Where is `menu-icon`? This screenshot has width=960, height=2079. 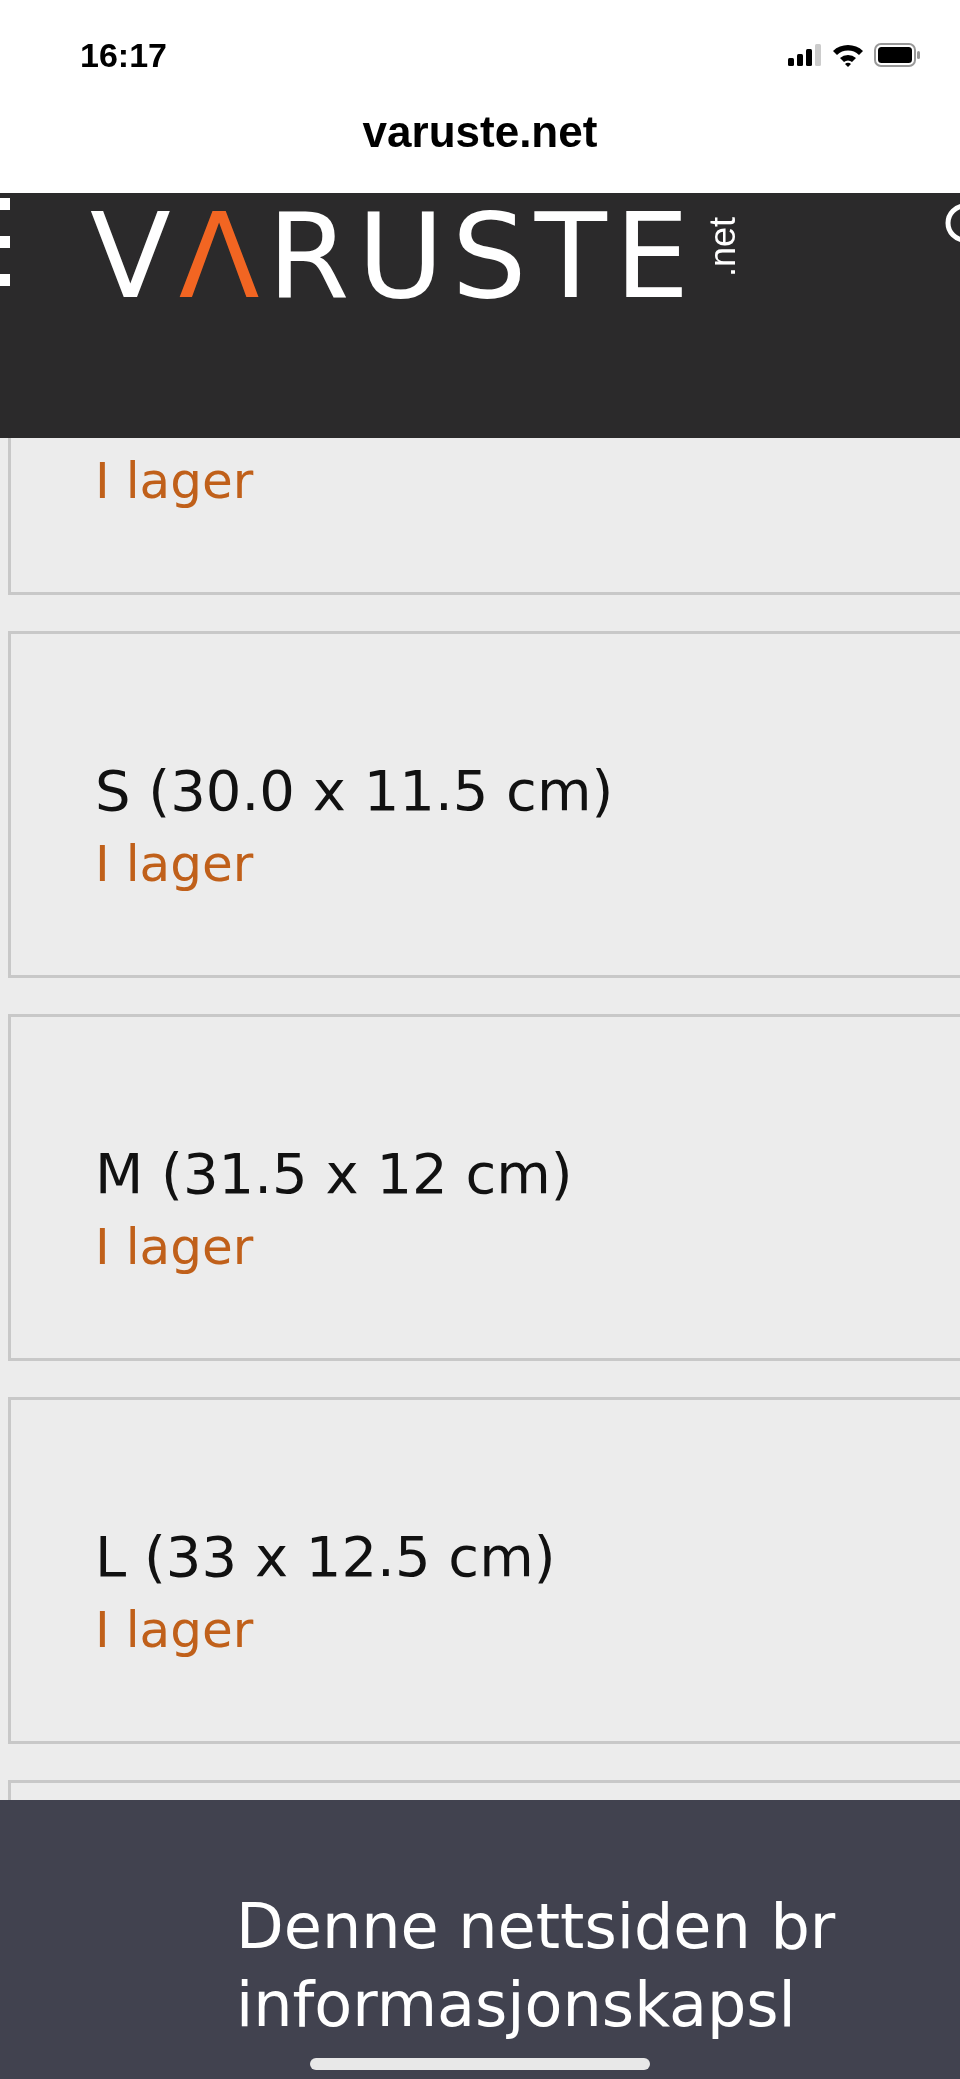
menu-icon is located at coordinates (5, 243).